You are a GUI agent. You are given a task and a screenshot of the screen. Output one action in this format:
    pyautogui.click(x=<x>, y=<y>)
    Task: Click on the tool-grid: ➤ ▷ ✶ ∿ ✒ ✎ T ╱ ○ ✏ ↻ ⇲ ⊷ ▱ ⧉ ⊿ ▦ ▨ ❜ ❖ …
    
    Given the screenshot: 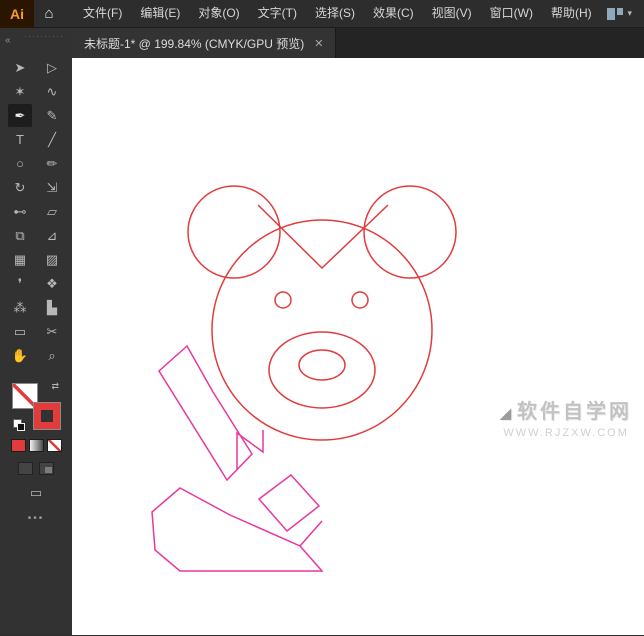 What is the action you would take?
    pyautogui.click(x=36, y=211)
    